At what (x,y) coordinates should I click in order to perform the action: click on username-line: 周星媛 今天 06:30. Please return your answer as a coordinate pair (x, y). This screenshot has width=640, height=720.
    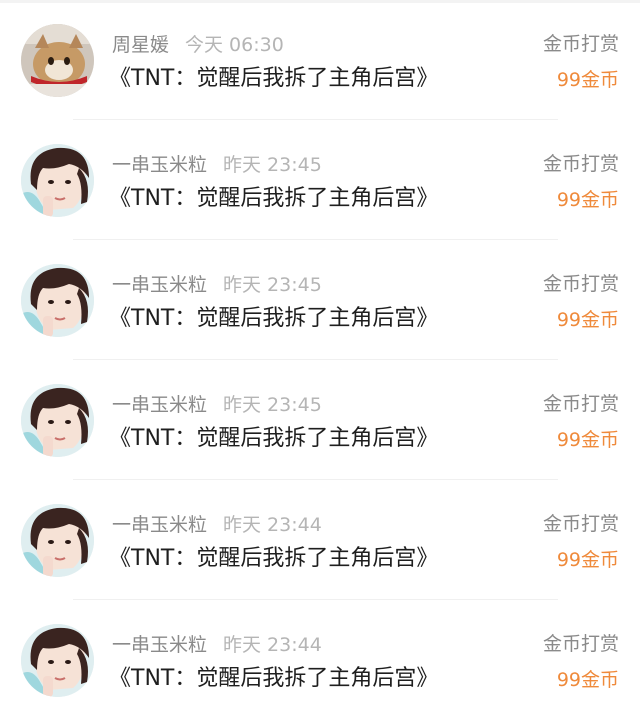
    Looking at the image, I should click on (198, 45).